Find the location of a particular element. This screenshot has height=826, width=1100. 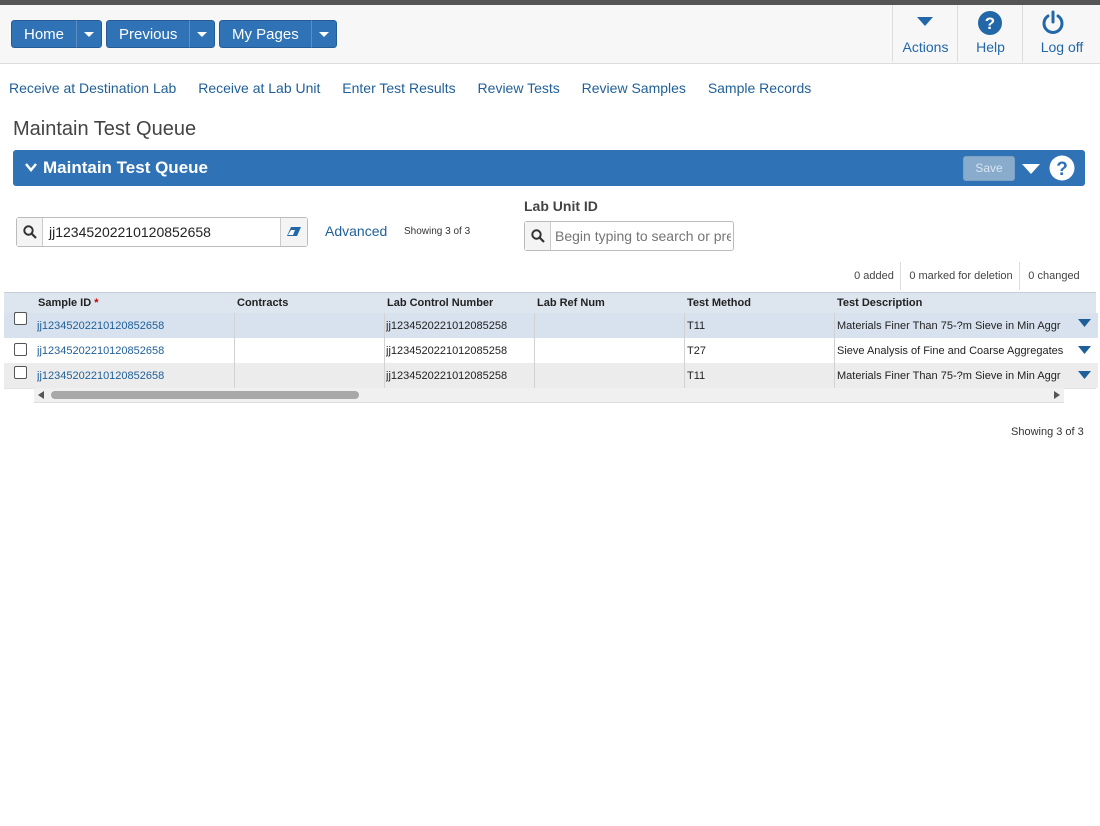

home-button: Home is located at coordinates (44, 34).